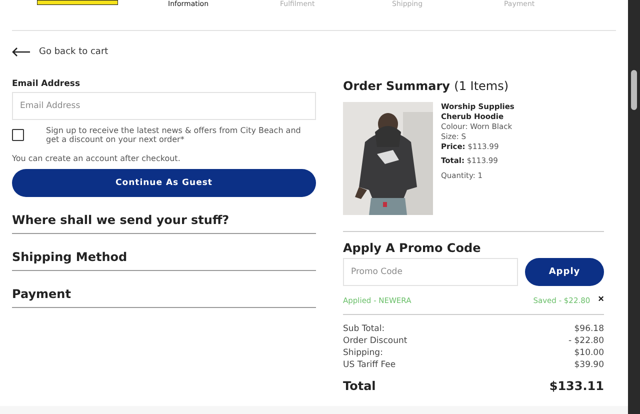 This screenshot has height=414, width=640. What do you see at coordinates (430, 272) in the screenshot?
I see `promo-field: Promo Code` at bounding box center [430, 272].